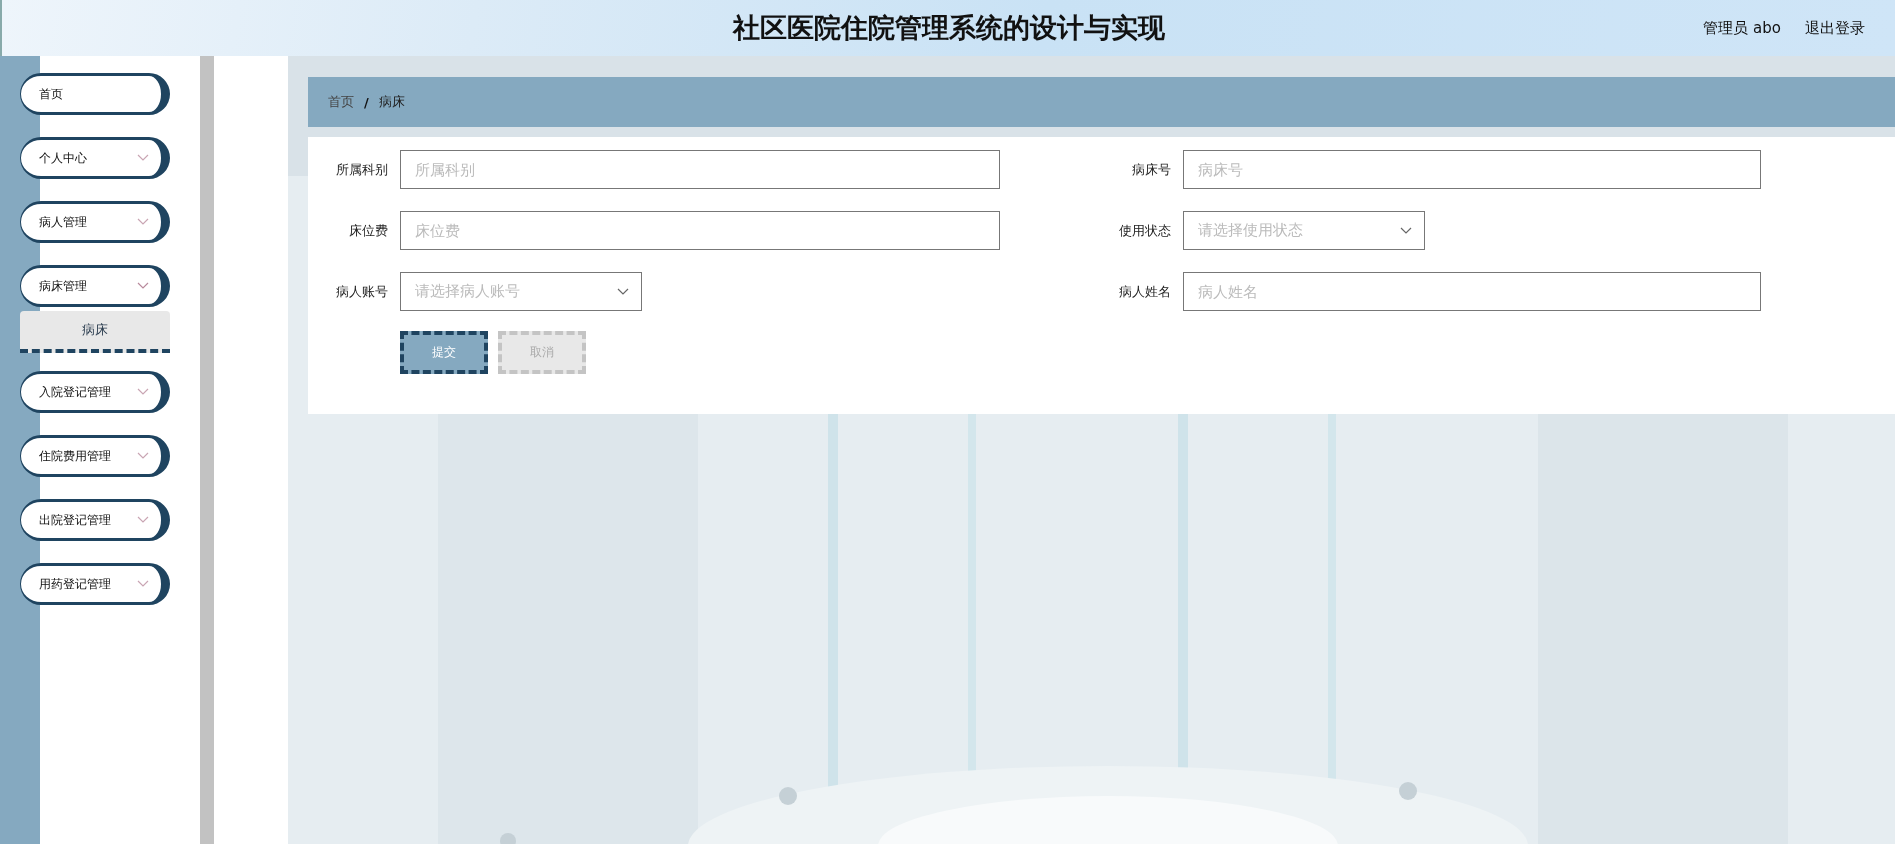 Image resolution: width=1895 pixels, height=844 pixels. I want to click on field-label: 病人账号, so click(362, 291).